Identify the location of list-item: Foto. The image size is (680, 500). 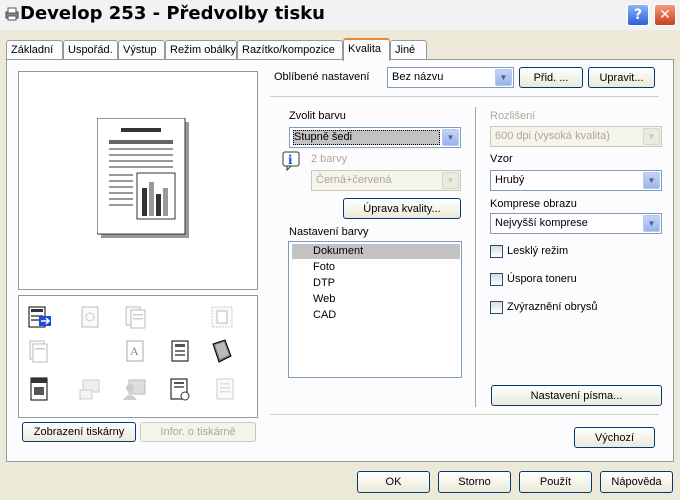
(373, 267).